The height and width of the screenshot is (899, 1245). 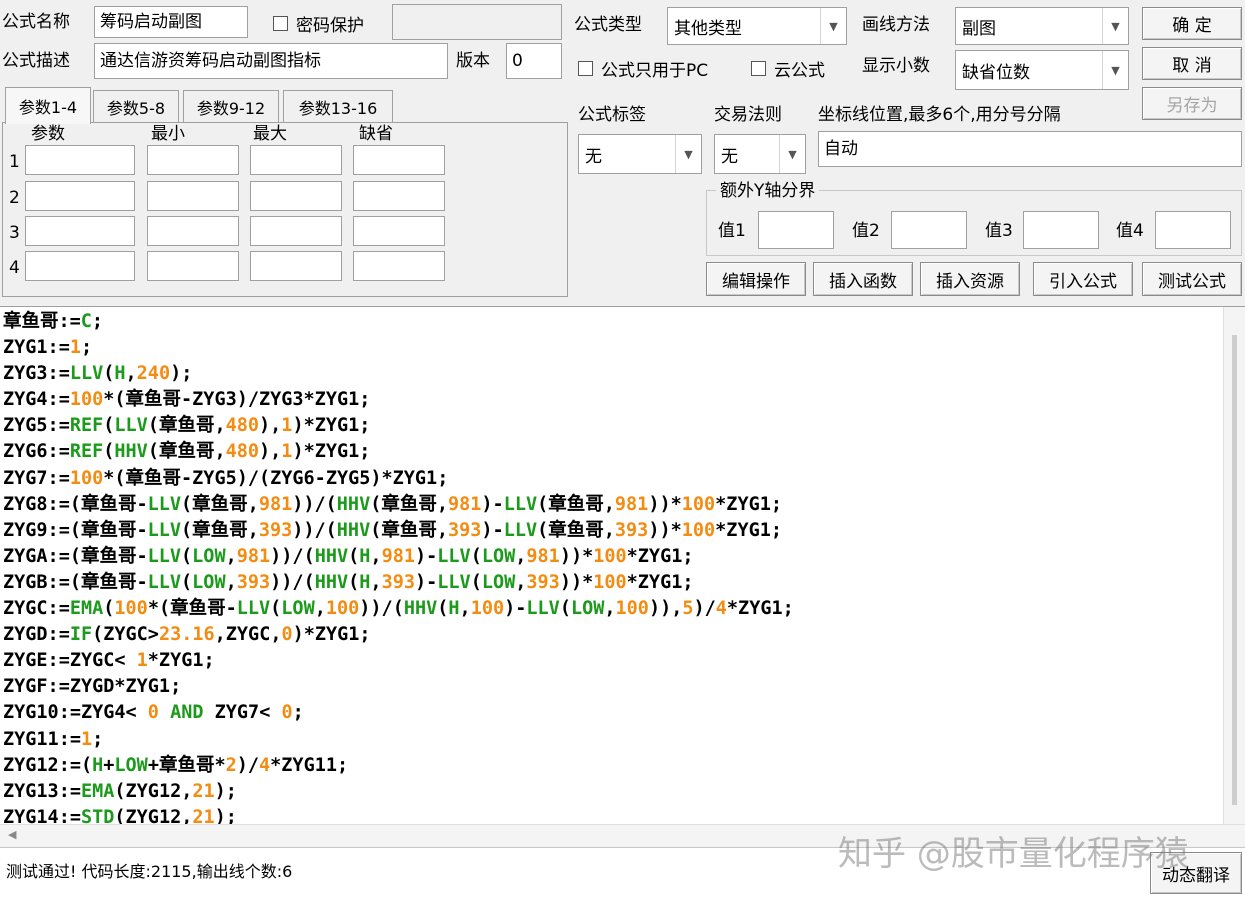 I want to click on trade-rule-select: 无 ▼, so click(x=760, y=154).